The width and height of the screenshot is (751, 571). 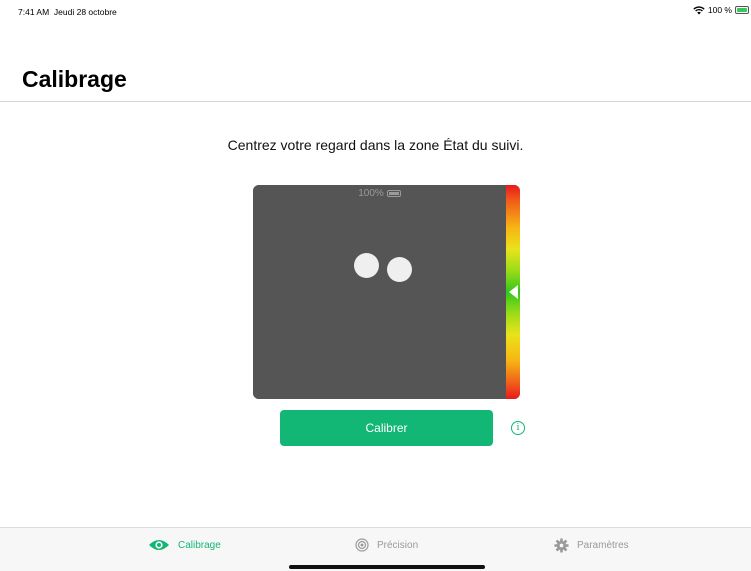 What do you see at coordinates (366, 265) in the screenshot?
I see `left-eye-indicator` at bounding box center [366, 265].